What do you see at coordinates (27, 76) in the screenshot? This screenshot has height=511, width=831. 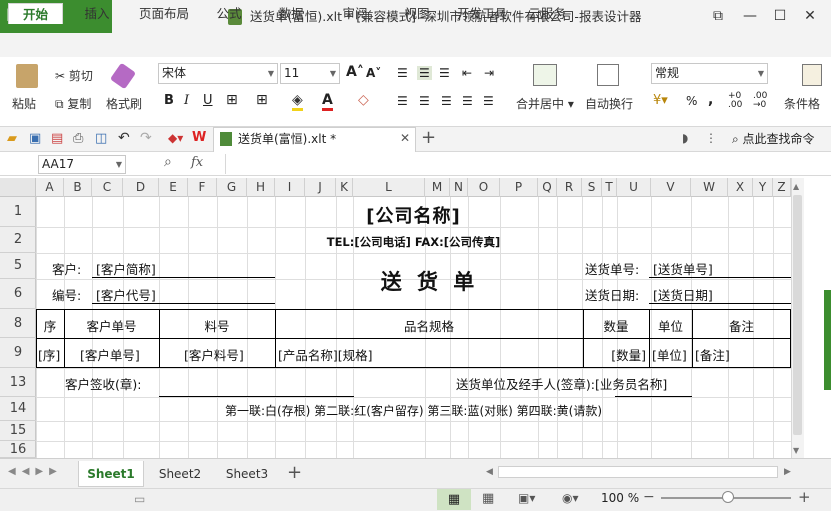 I see `paste-icon` at bounding box center [27, 76].